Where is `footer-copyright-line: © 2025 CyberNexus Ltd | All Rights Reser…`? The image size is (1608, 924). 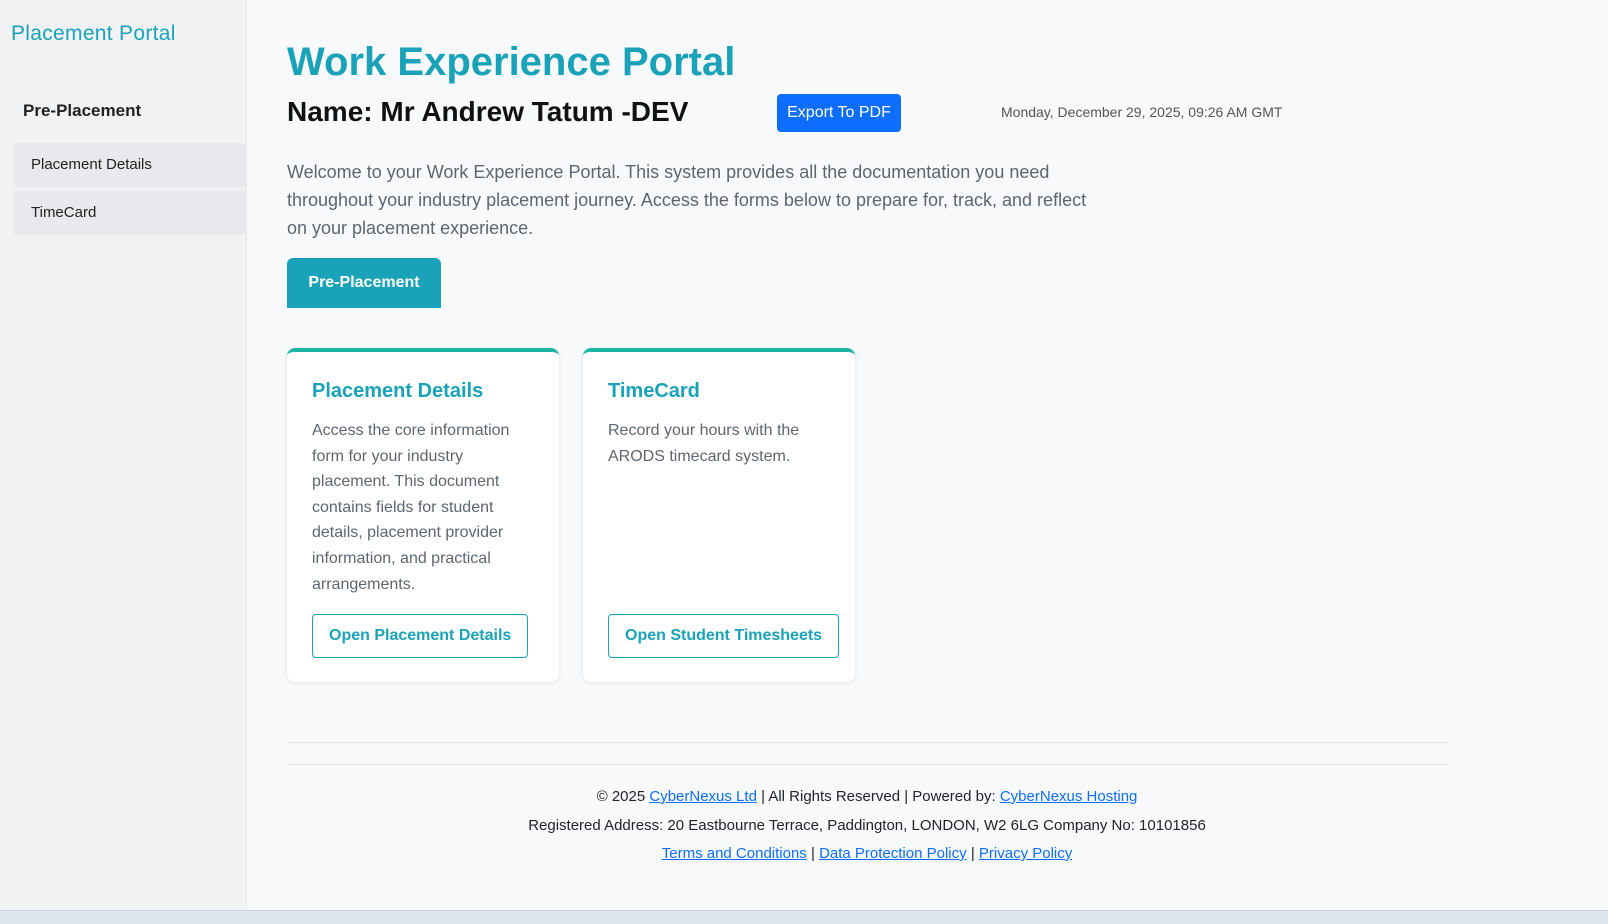
footer-copyright-line: © 2025 CyberNexus Ltd | All Rights Reser… is located at coordinates (867, 797).